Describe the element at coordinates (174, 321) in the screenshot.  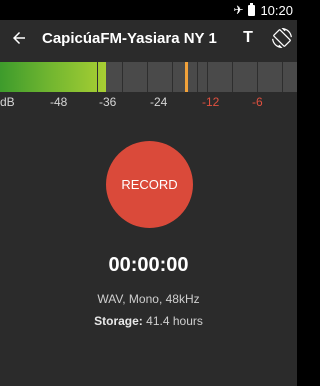
I see `storage-value: 41.4 hours` at that location.